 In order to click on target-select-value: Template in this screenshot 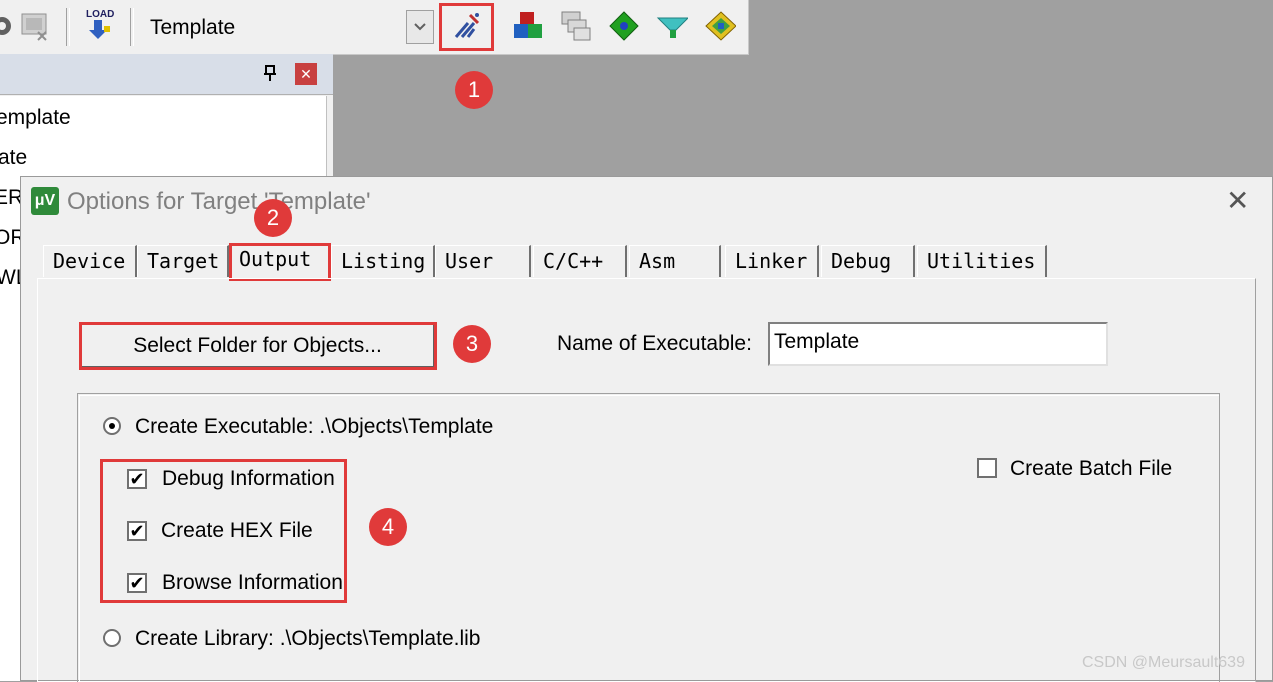, I will do `click(193, 27)`.